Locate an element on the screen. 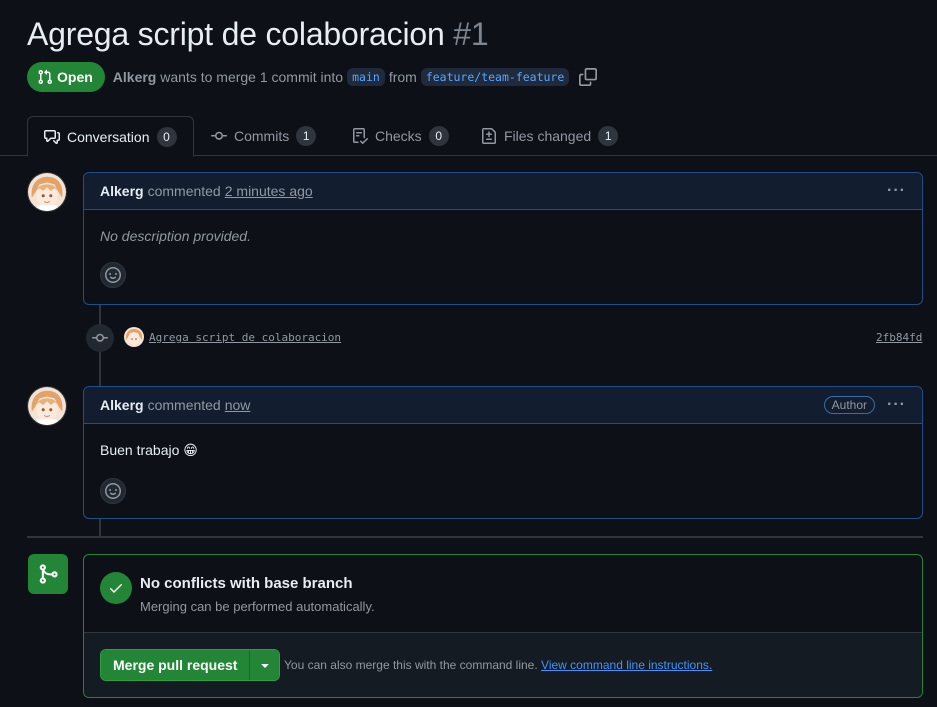 The height and width of the screenshot is (707, 937). git-pull-request-icon is located at coordinates (45, 76).